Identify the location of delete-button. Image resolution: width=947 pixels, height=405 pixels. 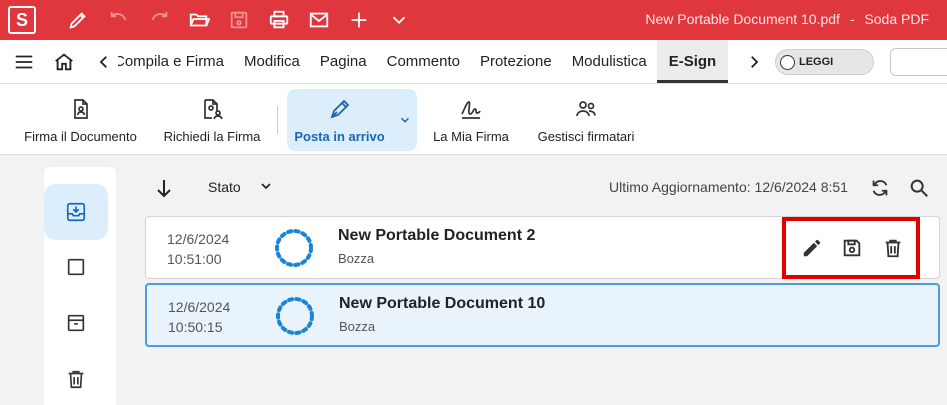
(893, 248).